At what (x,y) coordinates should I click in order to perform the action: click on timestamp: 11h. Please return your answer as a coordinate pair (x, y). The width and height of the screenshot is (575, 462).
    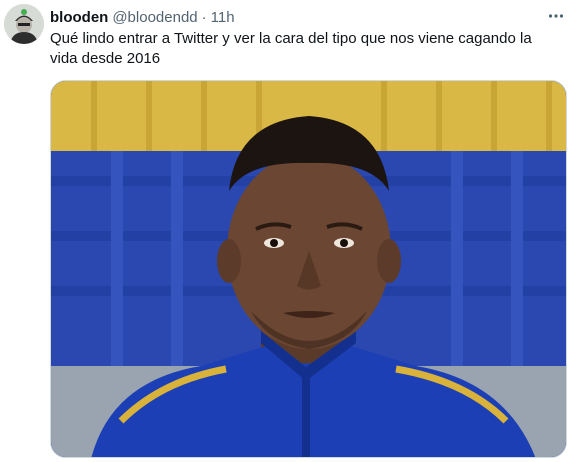
    Looking at the image, I should click on (223, 17).